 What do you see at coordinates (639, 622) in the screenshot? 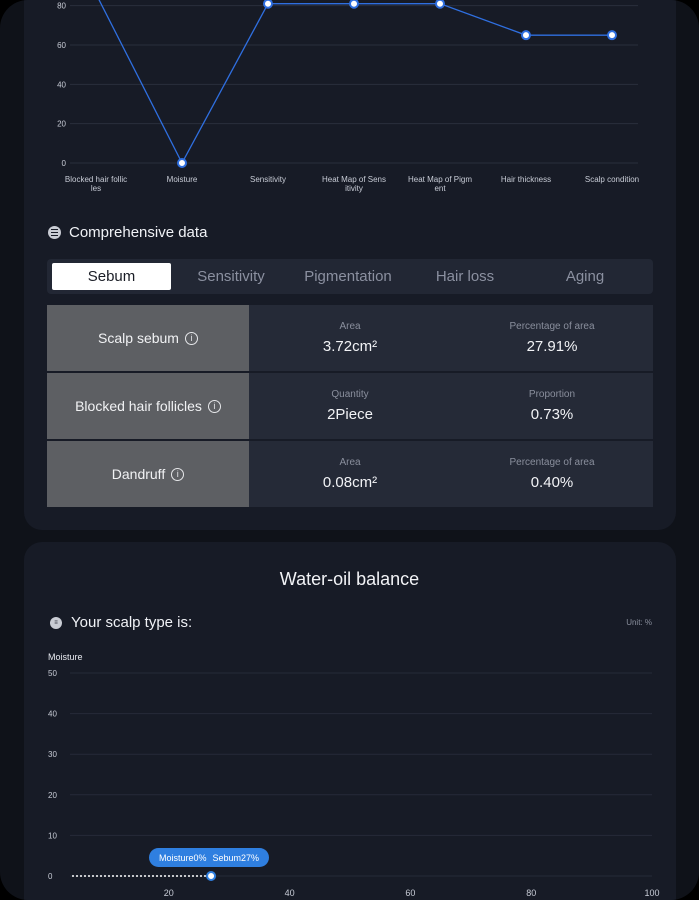
I see `unit-label: Unit: %` at bounding box center [639, 622].